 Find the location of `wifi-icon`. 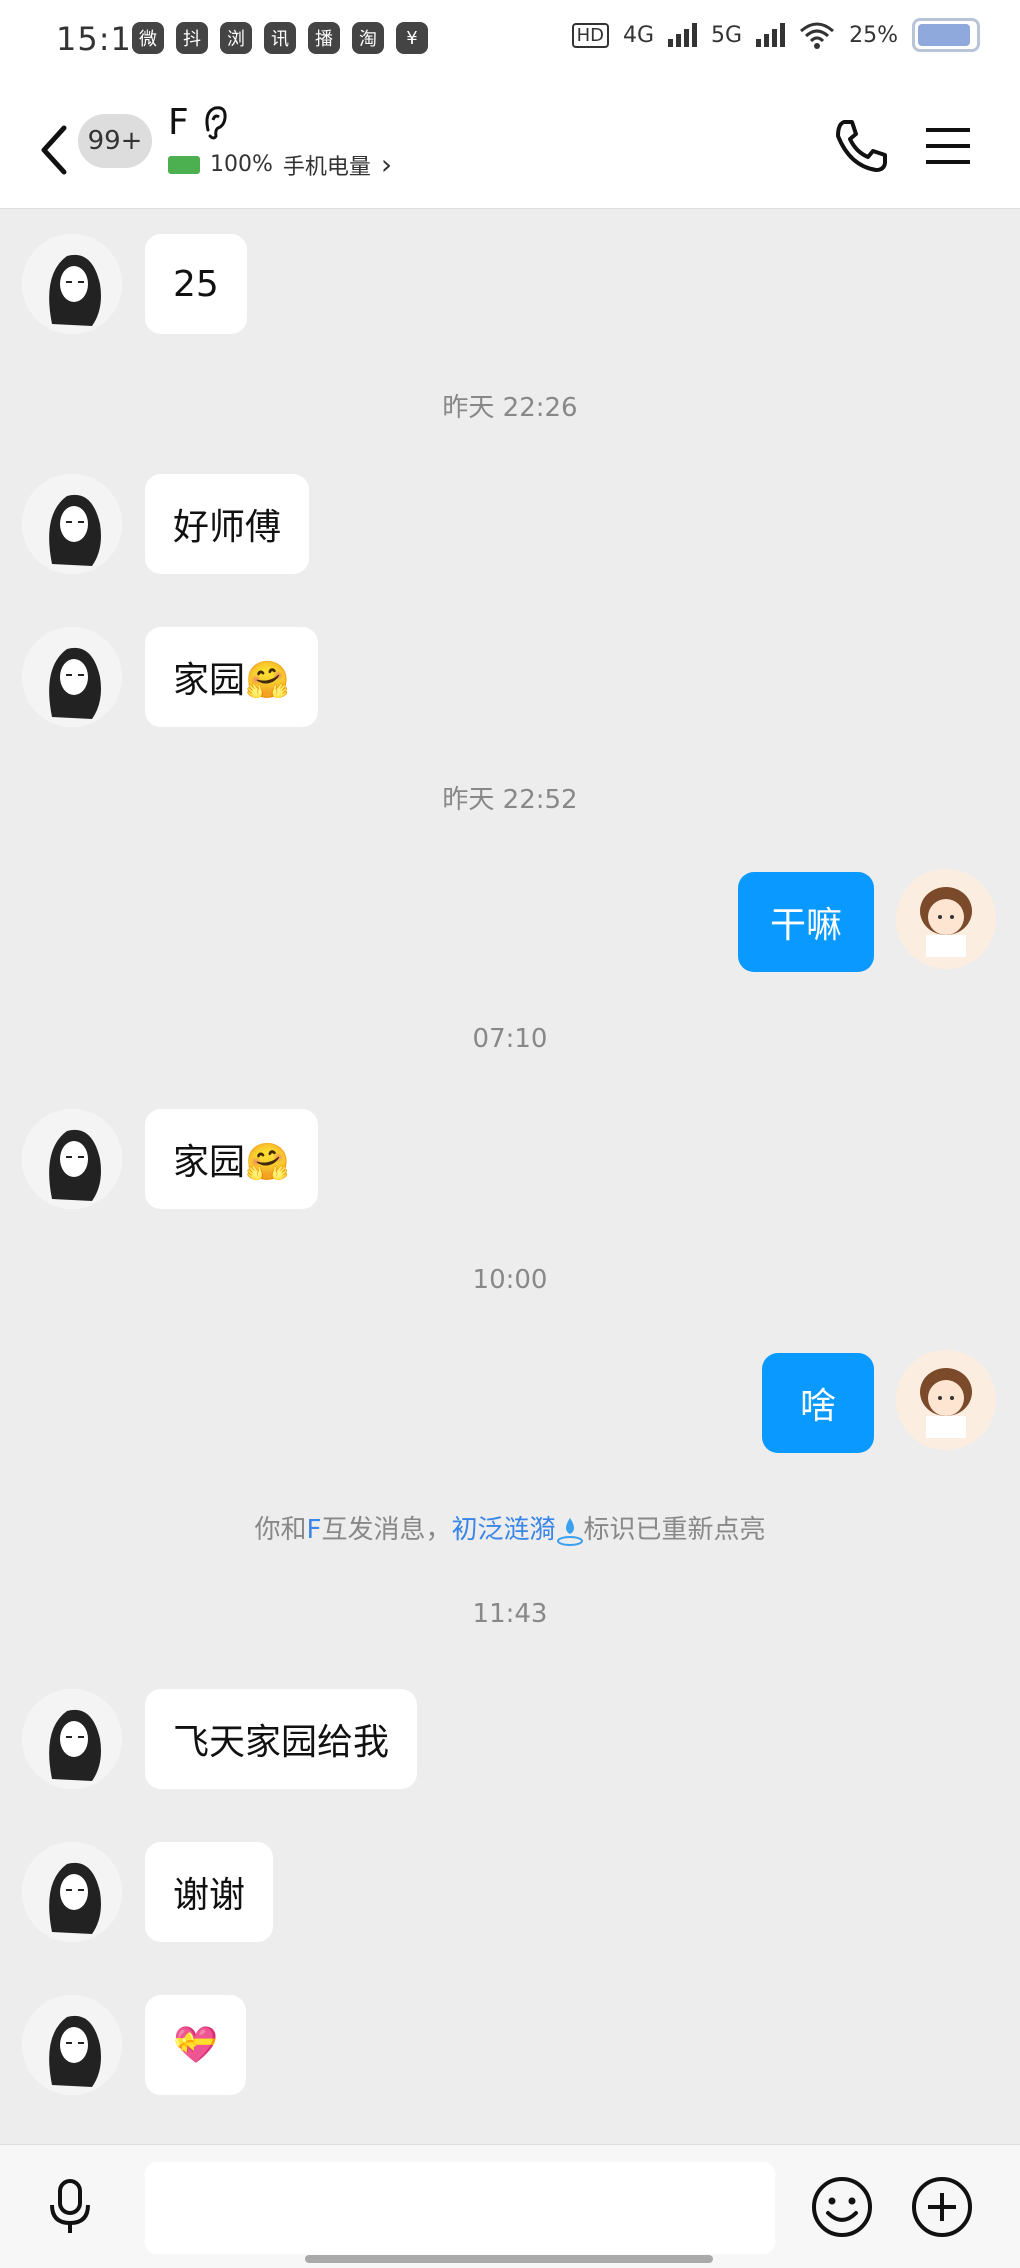

wifi-icon is located at coordinates (817, 35).